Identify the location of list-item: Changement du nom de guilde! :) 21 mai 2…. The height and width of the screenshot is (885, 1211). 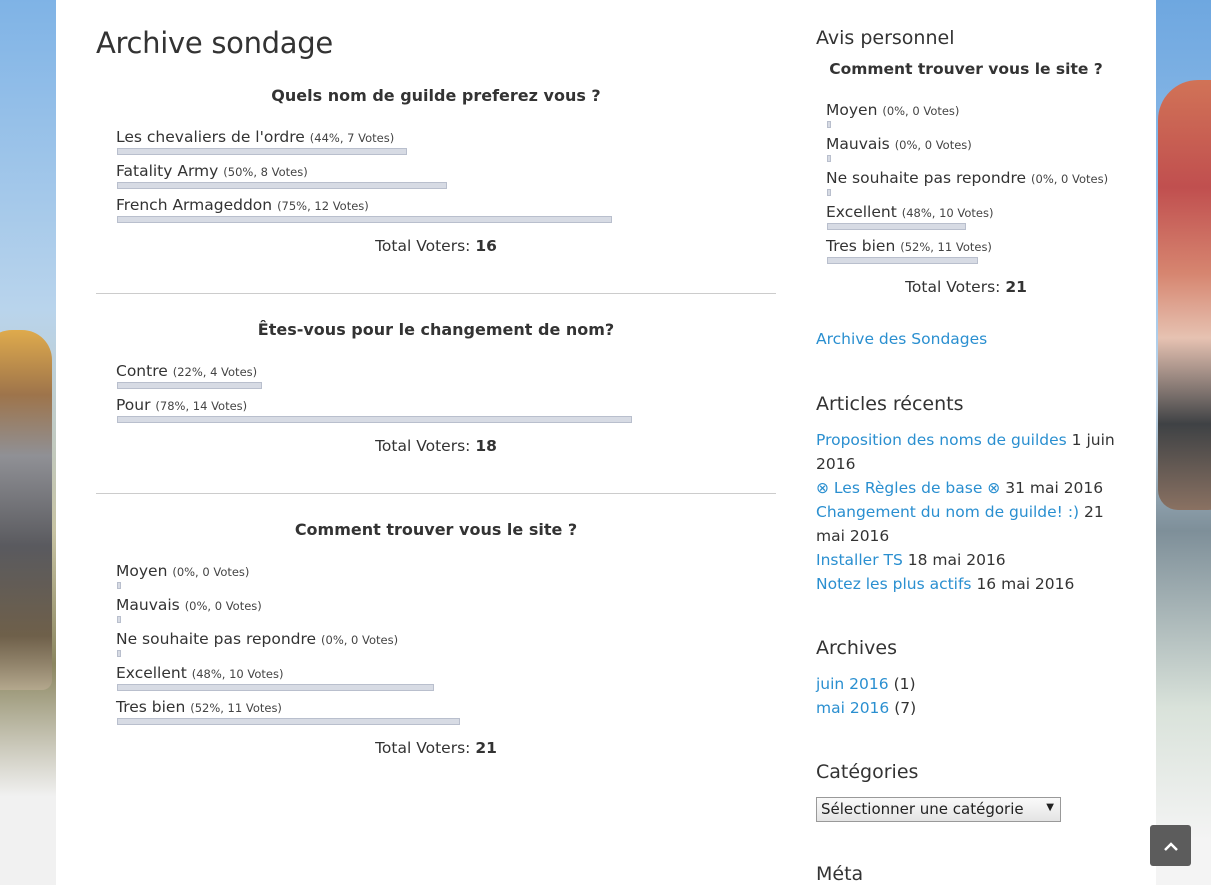
(966, 524).